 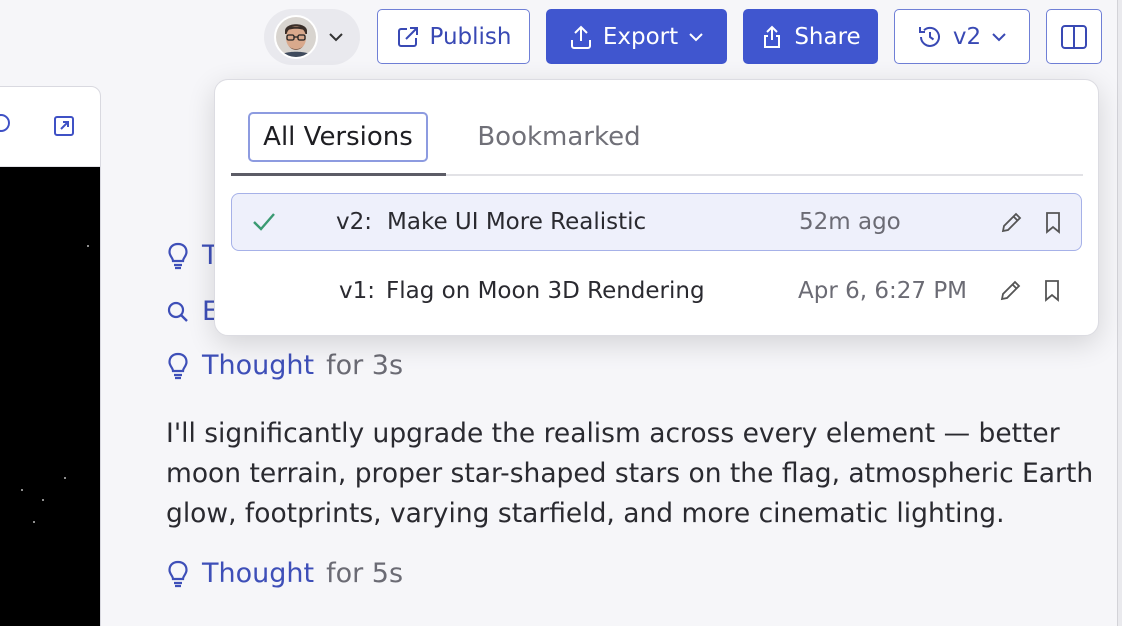 I want to click on publish-label: Publish, so click(x=470, y=36).